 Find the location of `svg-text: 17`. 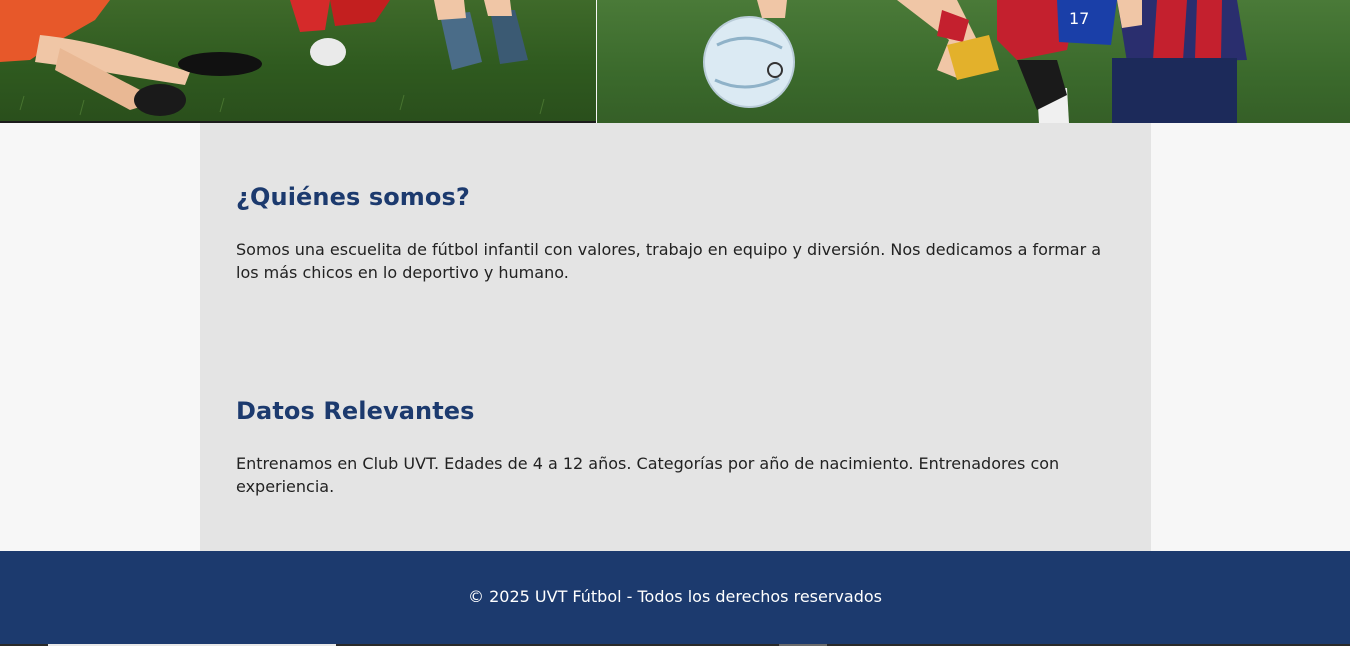

svg-text: 17 is located at coordinates (1079, 18).